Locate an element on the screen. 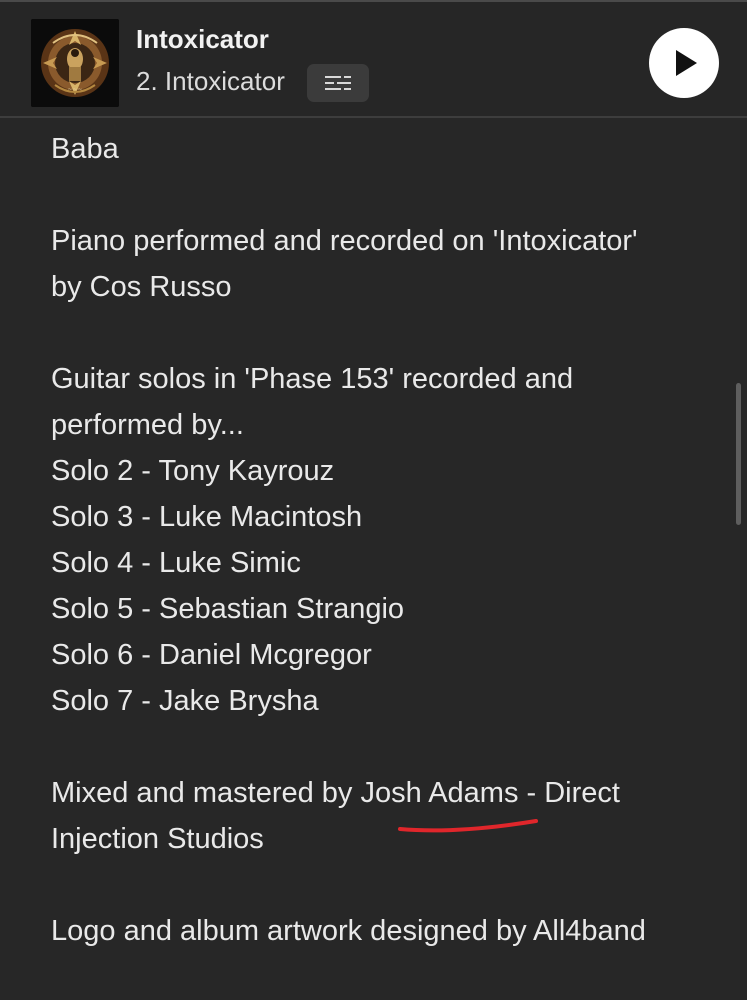  album-artwork: ~~~ is located at coordinates (75, 63).